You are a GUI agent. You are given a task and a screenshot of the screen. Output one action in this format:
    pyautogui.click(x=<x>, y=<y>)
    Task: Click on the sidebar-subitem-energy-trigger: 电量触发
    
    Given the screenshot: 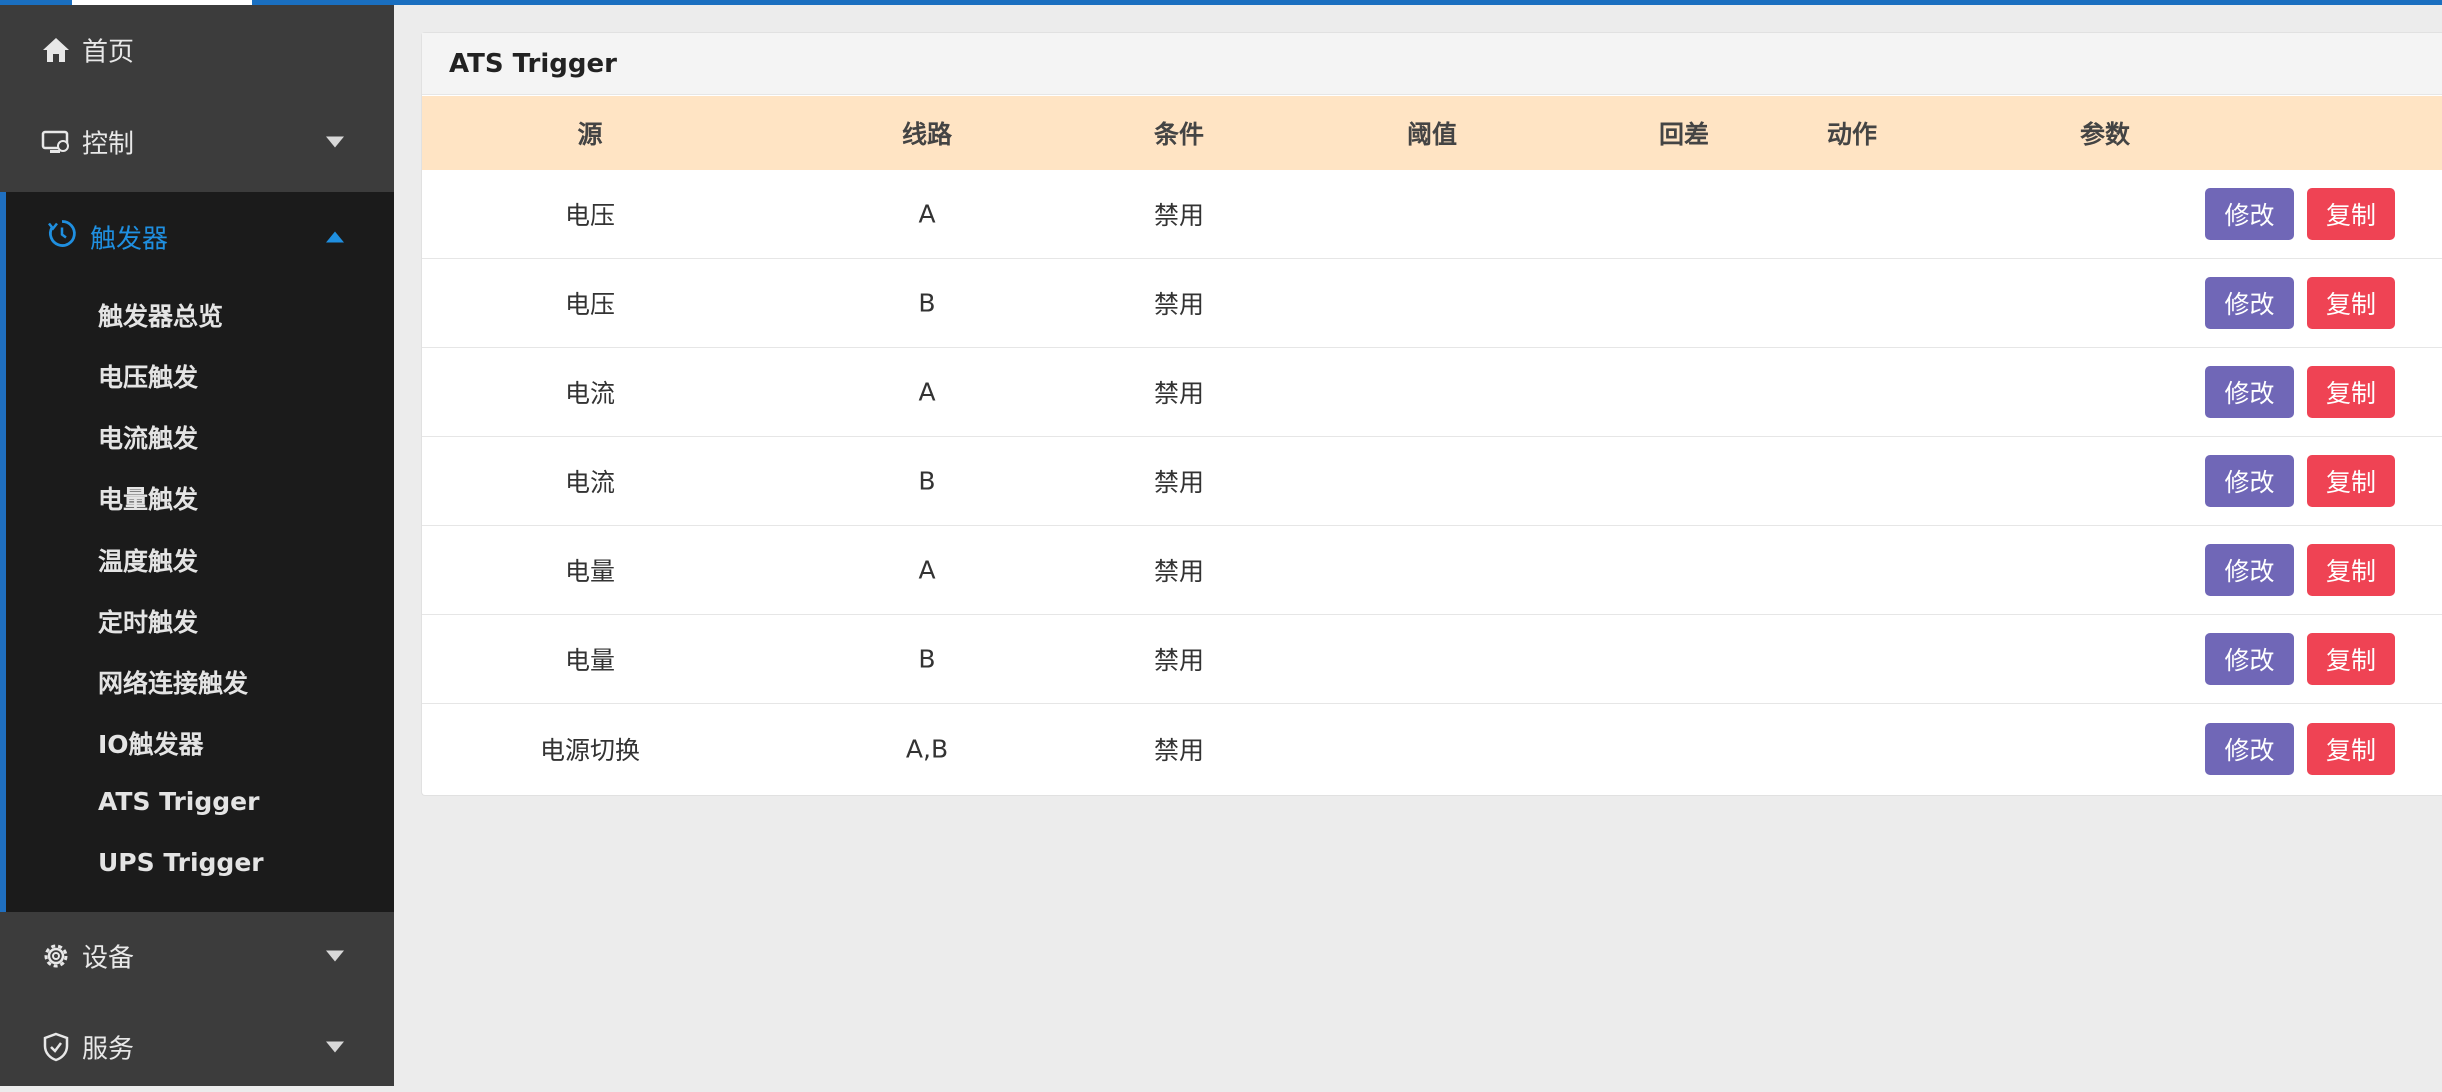 What is the action you would take?
    pyautogui.click(x=148, y=498)
    